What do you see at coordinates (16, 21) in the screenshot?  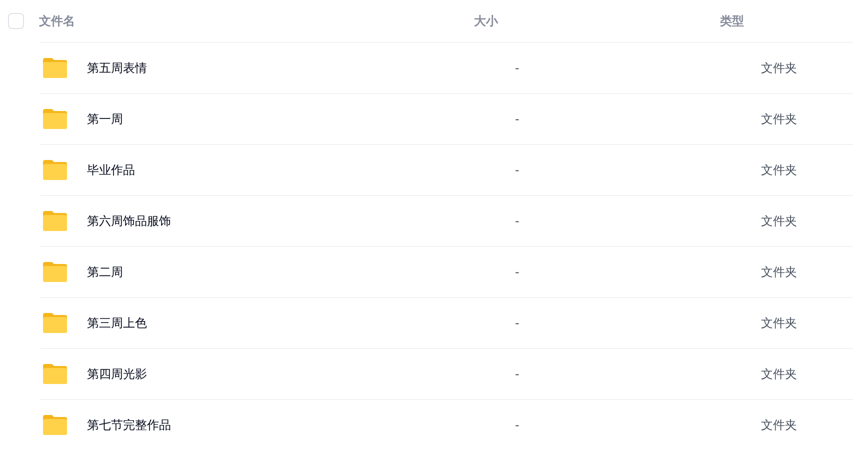 I see `select-all-checkbox` at bounding box center [16, 21].